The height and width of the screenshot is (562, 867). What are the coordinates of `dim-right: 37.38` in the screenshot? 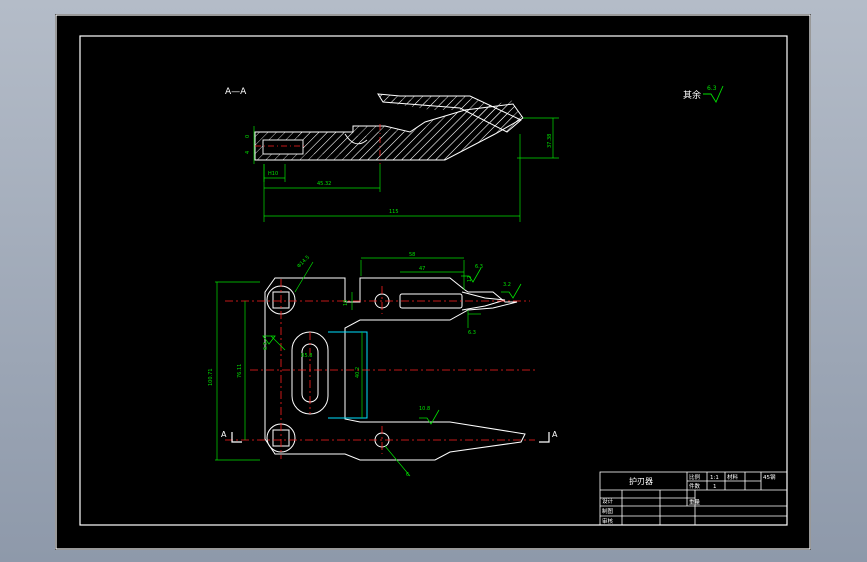 It's located at (550, 141).